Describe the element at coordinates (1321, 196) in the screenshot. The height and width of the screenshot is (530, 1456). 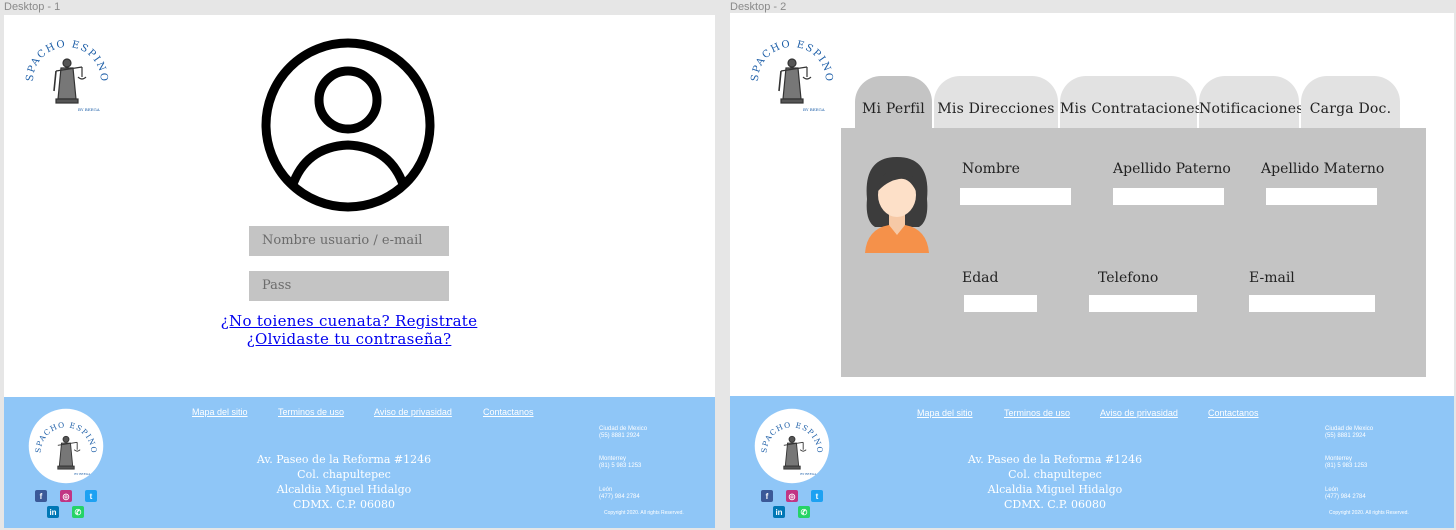
I see `input-apellido-materno` at that location.